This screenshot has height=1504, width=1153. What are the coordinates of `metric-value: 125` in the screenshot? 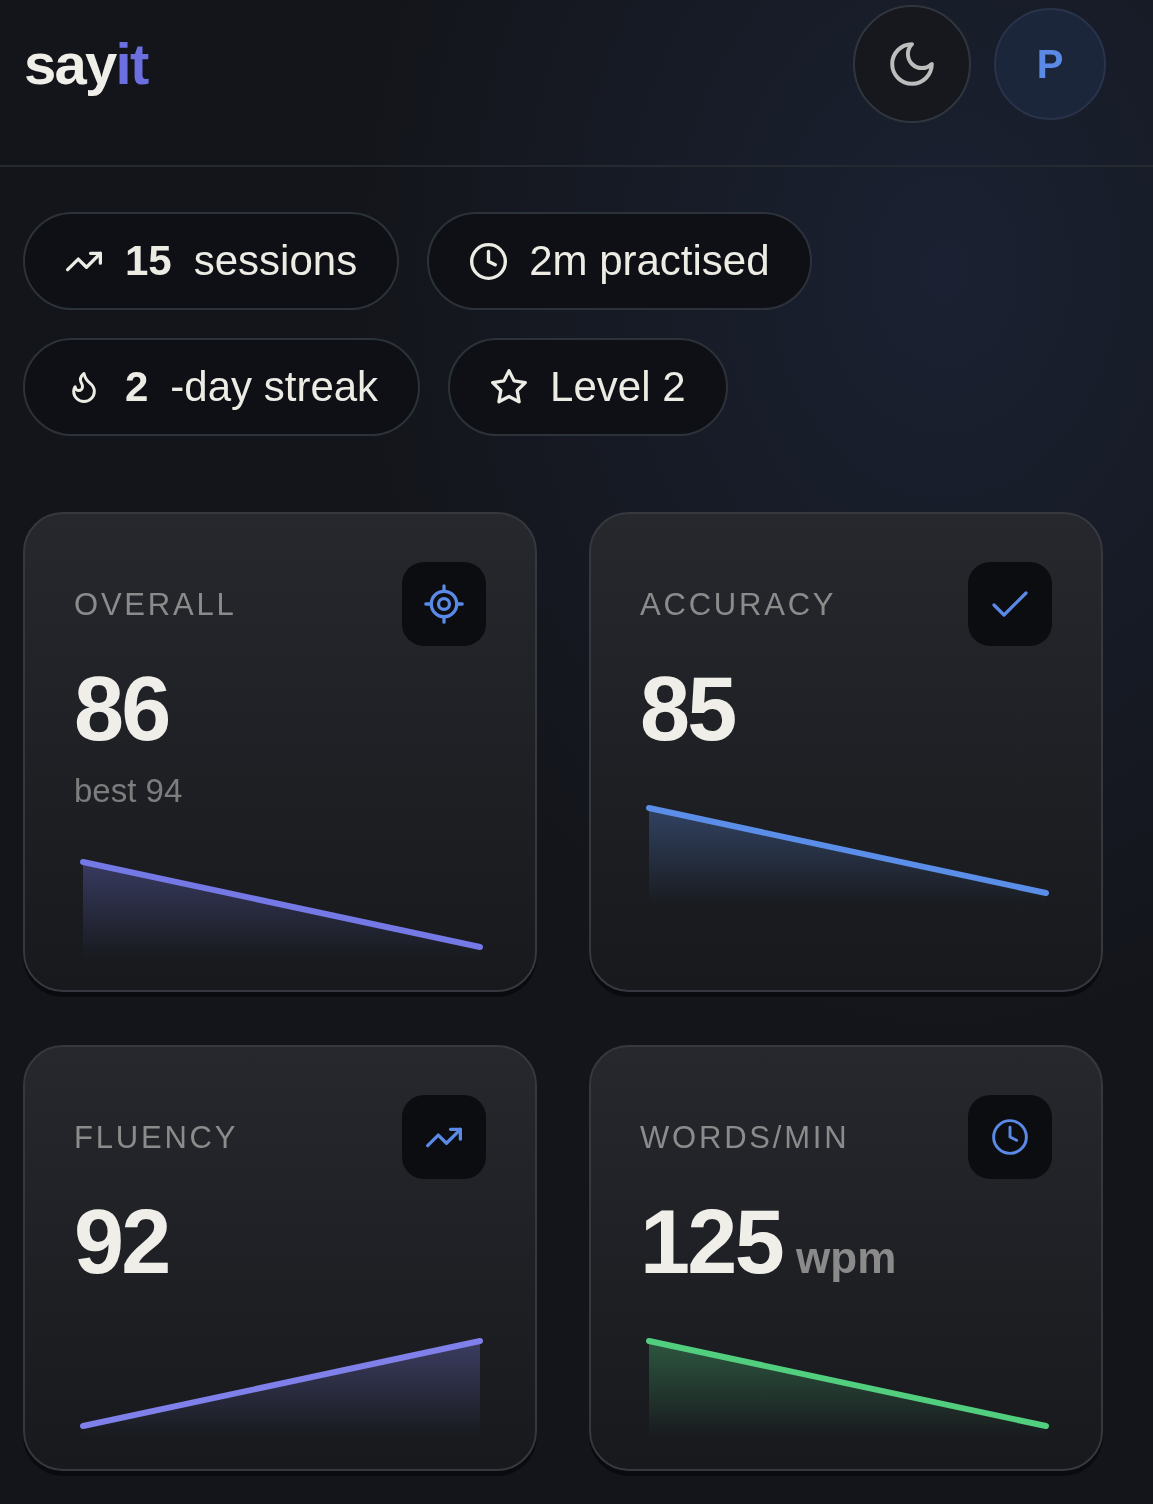 It's located at (711, 1242).